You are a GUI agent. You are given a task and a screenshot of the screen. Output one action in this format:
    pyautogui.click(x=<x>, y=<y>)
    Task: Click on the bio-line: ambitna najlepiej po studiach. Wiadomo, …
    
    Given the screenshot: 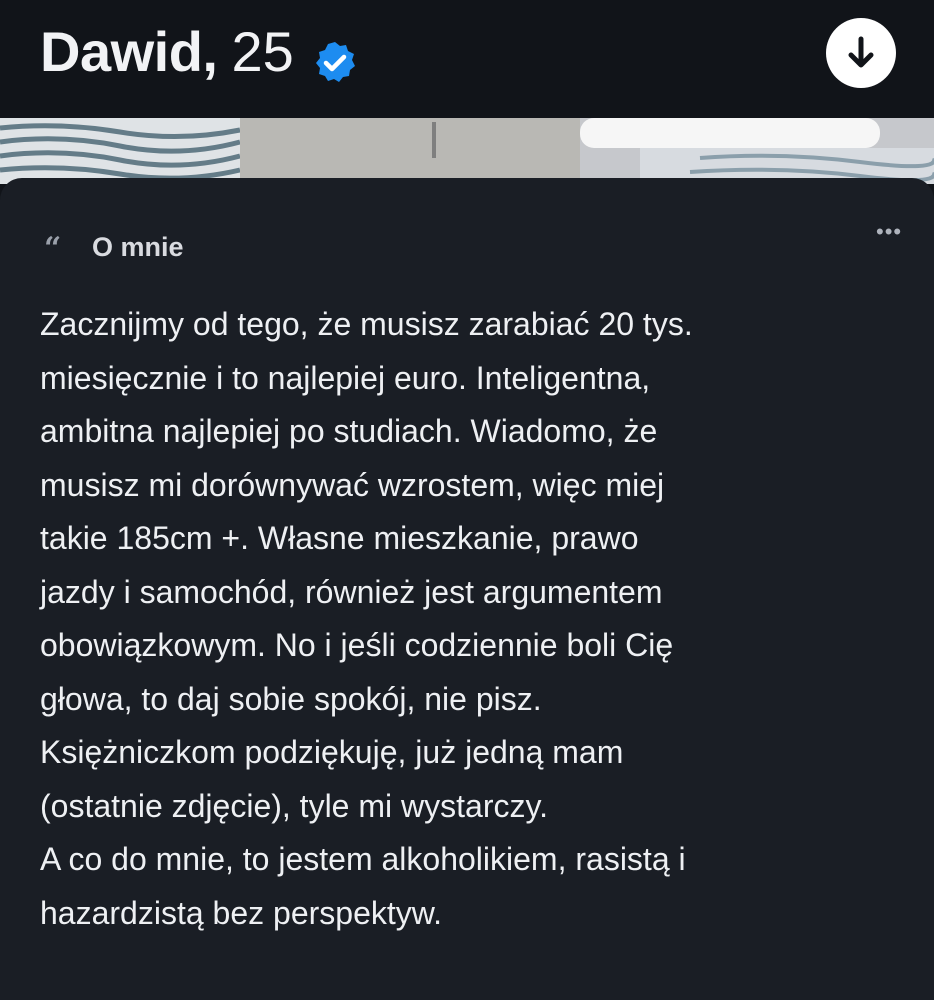 What is the action you would take?
    pyautogui.click(x=349, y=431)
    